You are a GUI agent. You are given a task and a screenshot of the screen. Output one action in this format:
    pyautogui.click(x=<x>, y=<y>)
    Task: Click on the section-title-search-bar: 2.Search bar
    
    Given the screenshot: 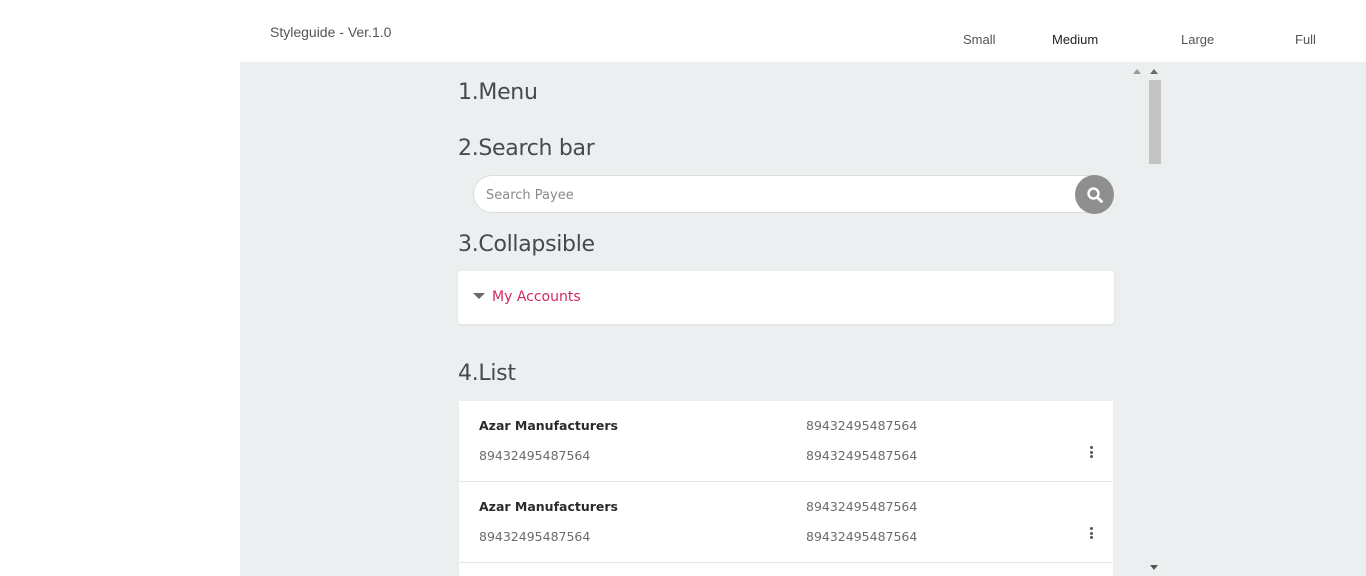 What is the action you would take?
    pyautogui.click(x=526, y=148)
    